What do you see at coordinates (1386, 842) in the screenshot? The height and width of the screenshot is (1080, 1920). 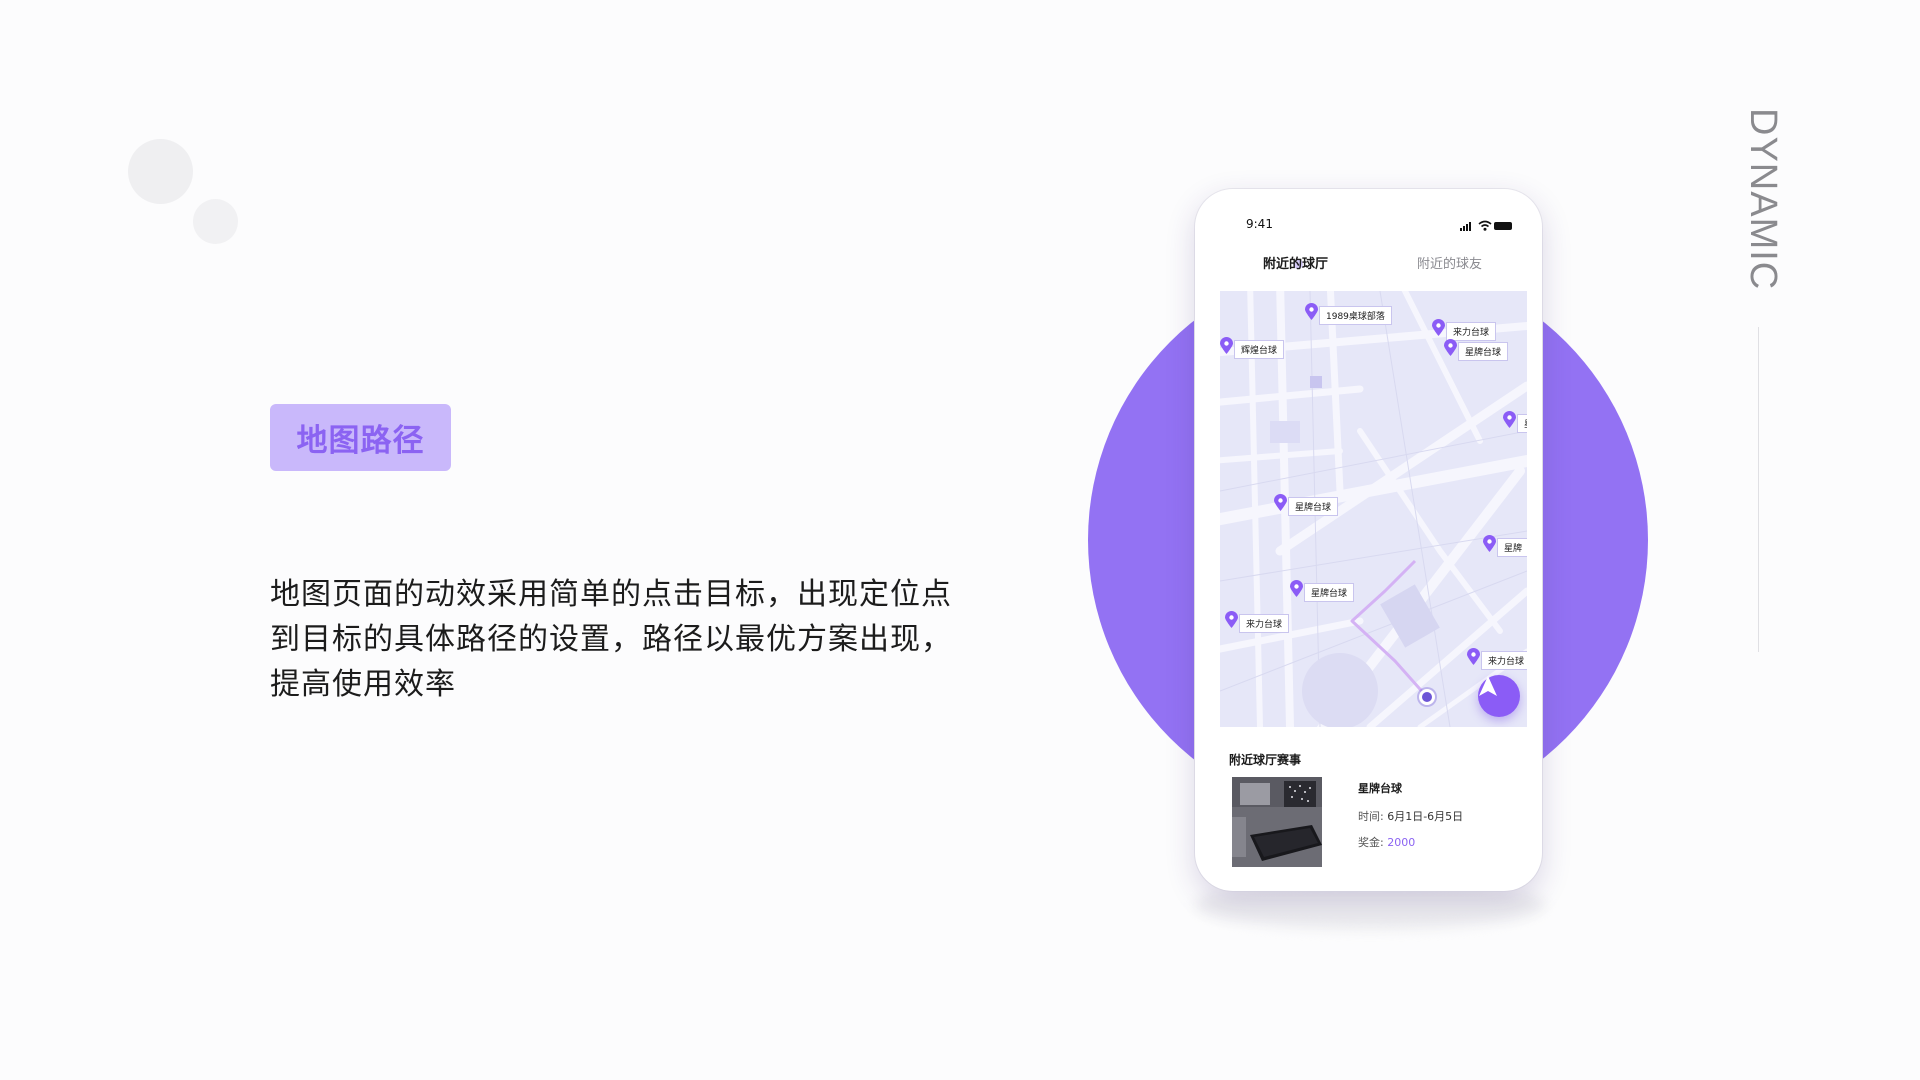 I see `event-prize: 奖金: 2000` at bounding box center [1386, 842].